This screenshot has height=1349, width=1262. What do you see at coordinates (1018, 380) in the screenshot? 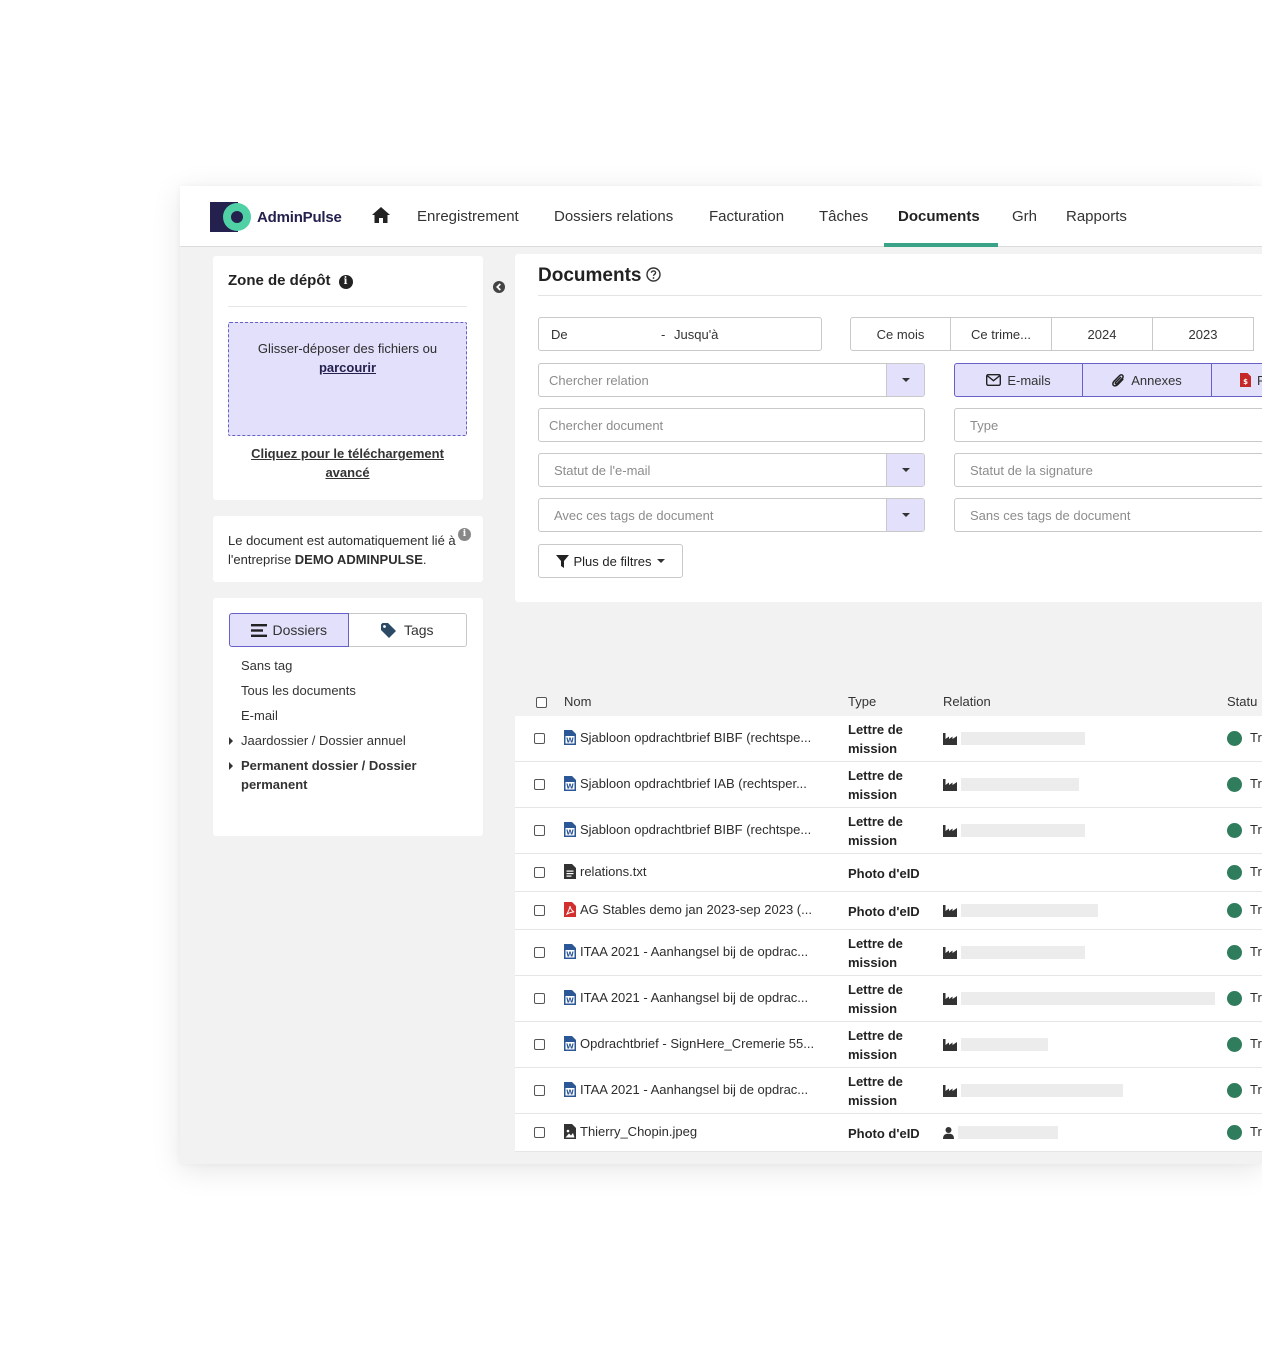
I see `emails-toggle-button: E-mails` at bounding box center [1018, 380].